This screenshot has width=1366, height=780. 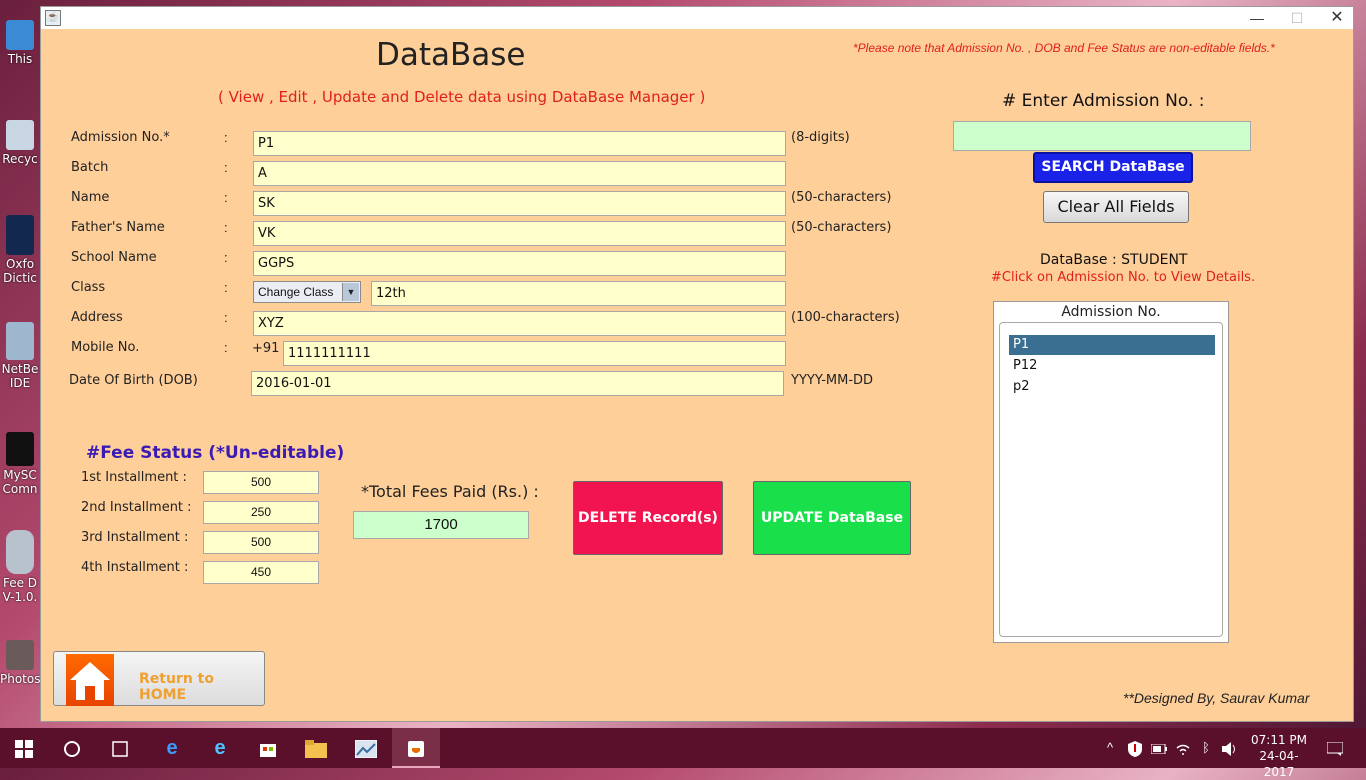 I want to click on desktop-icon-dictionary: Oxfo Dictic, so click(x=20, y=250).